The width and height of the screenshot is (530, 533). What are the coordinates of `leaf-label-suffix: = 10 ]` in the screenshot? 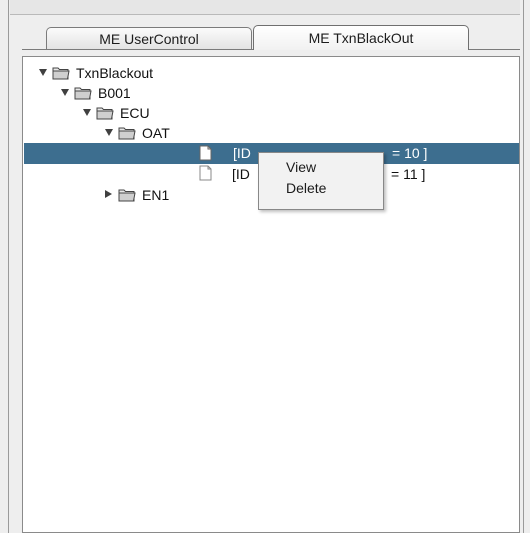 It's located at (410, 153).